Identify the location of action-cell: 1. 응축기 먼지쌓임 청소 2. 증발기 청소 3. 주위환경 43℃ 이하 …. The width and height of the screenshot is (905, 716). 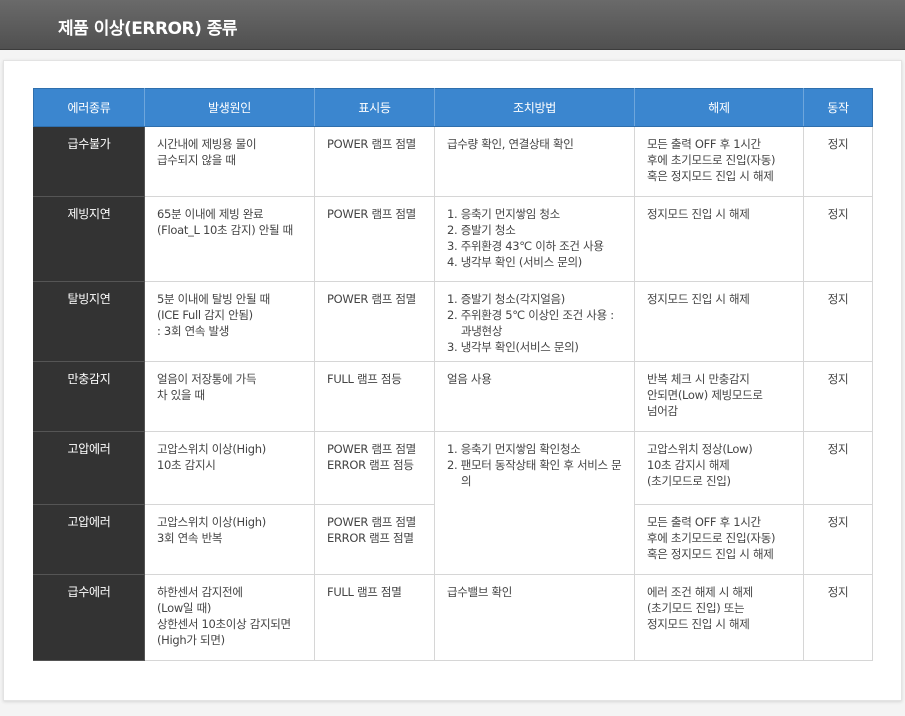
(535, 239).